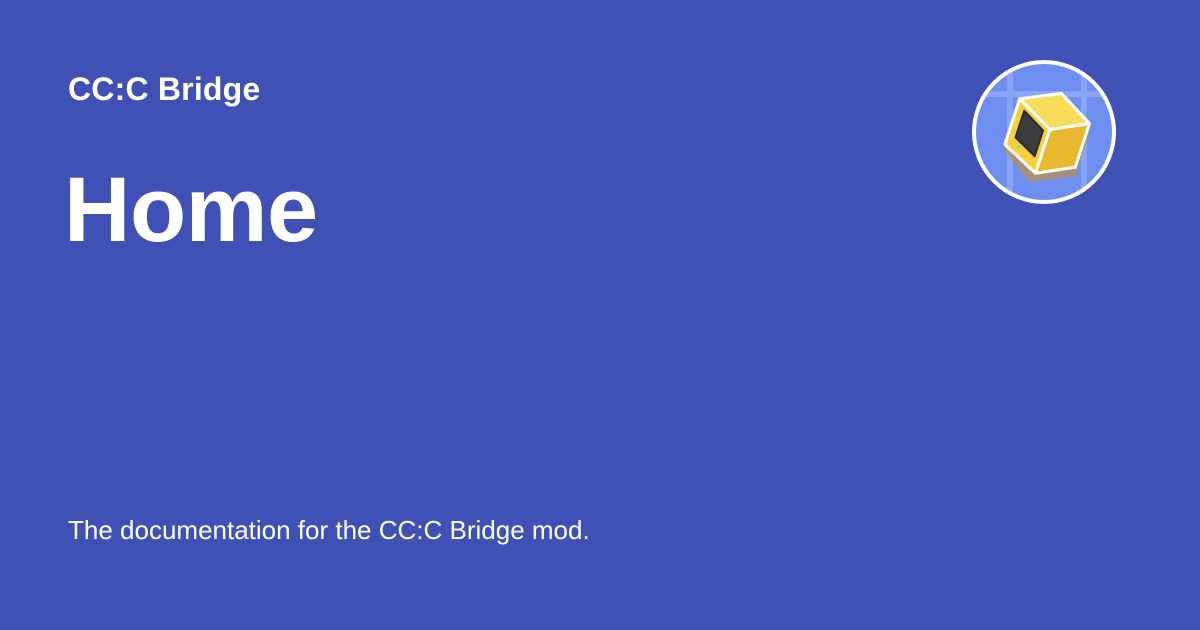 This screenshot has width=1200, height=630. I want to click on site-name: CC:C Bridge, so click(164, 89).